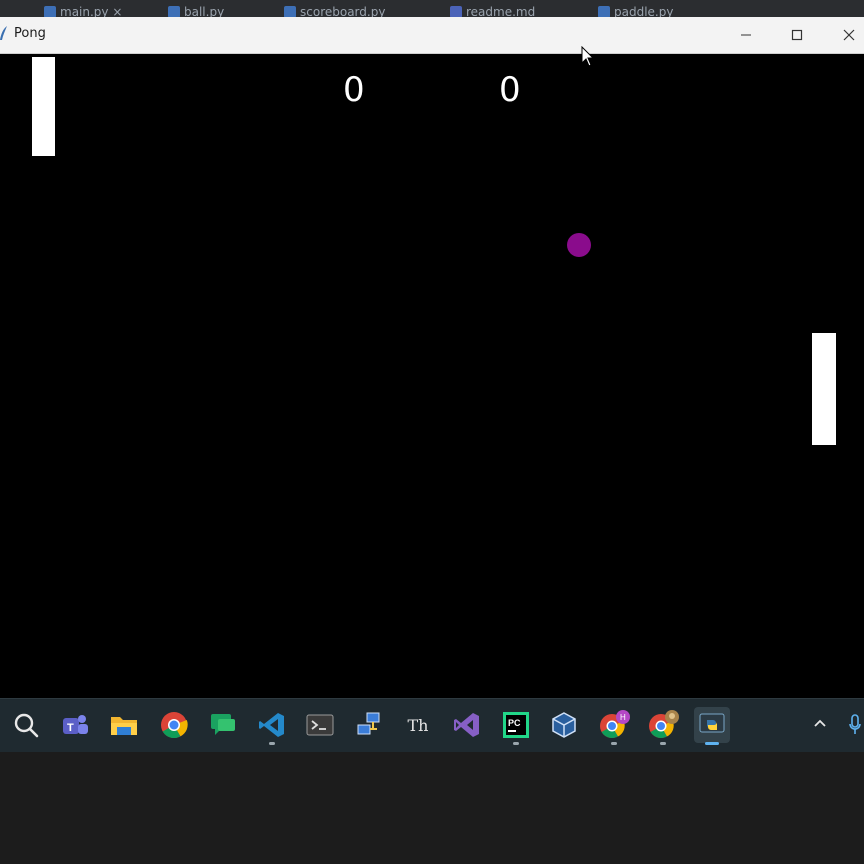 This screenshot has height=864, width=864. I want to click on taskbar-visual-studio, so click(467, 725).